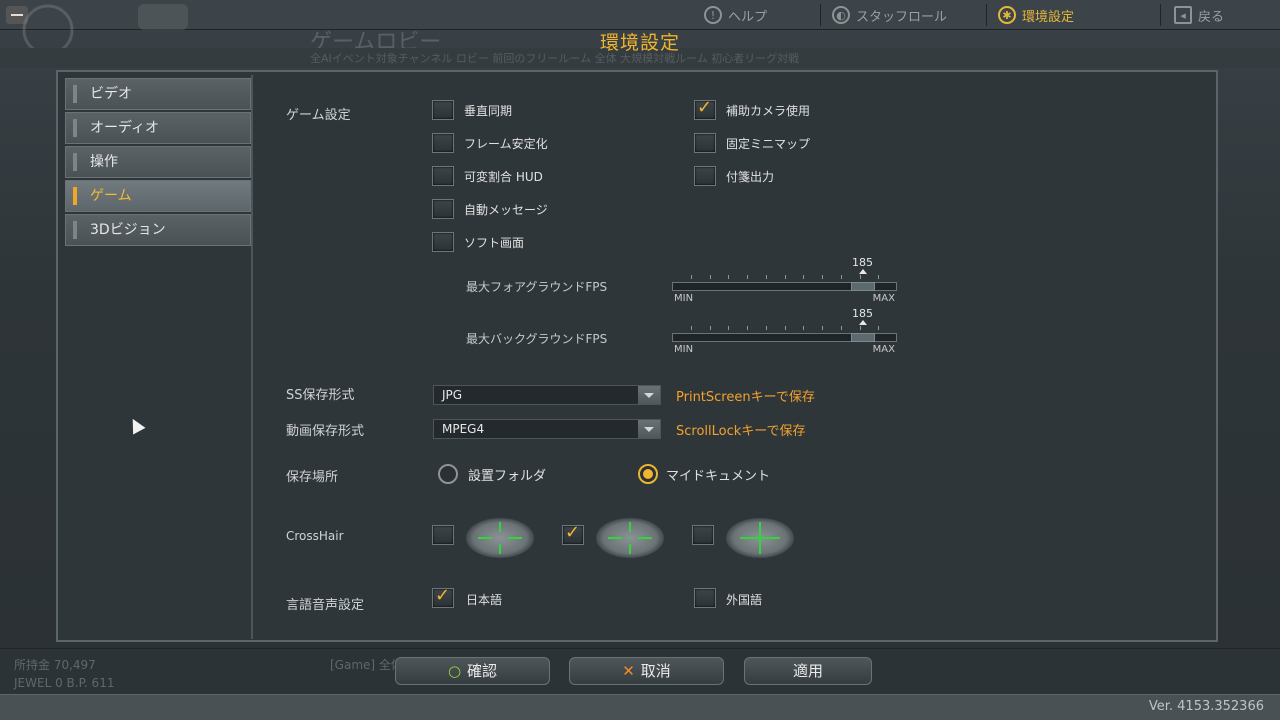 The width and height of the screenshot is (1280, 720). I want to click on sidebar-item-game: ゲーム, so click(158, 196).